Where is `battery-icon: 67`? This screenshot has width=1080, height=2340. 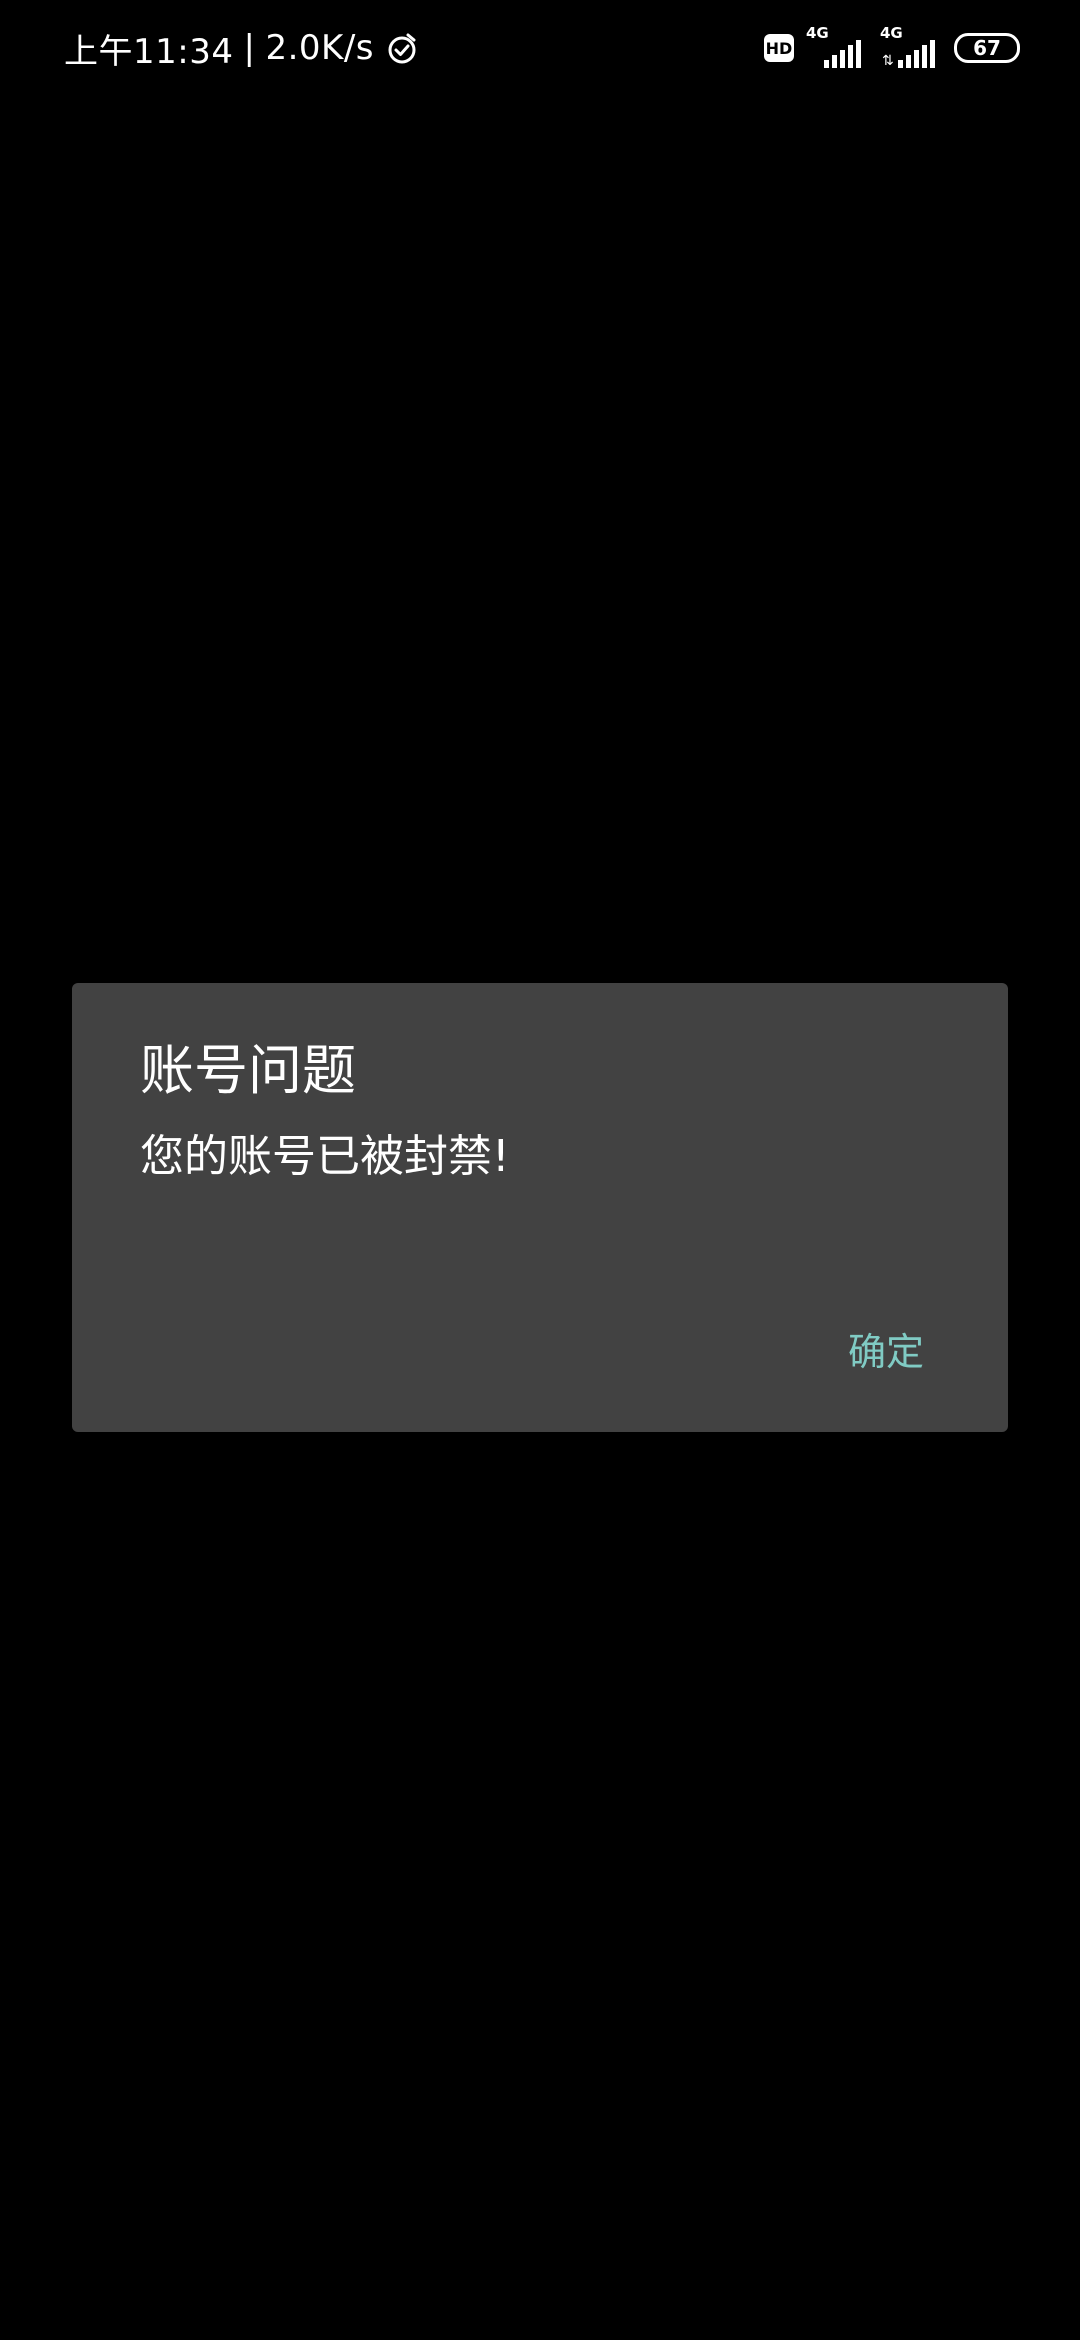 battery-icon: 67 is located at coordinates (987, 48).